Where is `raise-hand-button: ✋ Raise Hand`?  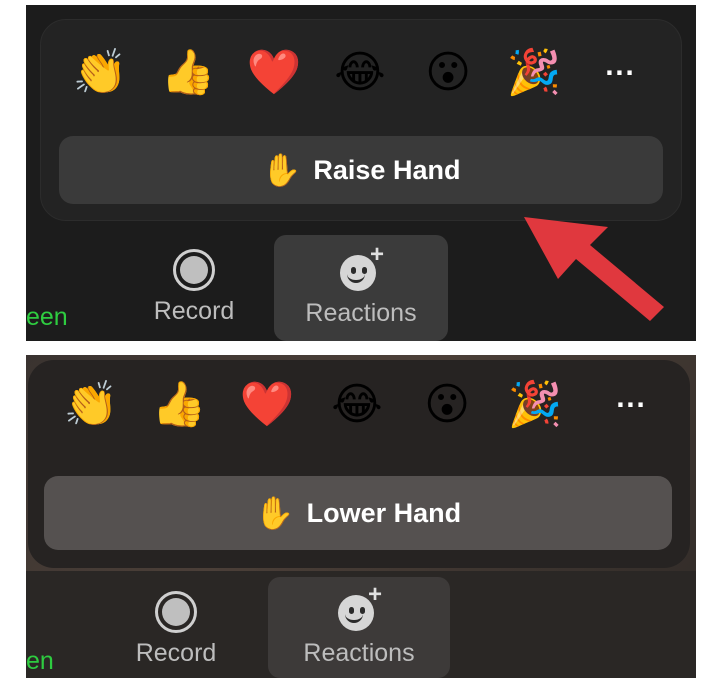 raise-hand-button: ✋ Raise Hand is located at coordinates (361, 170).